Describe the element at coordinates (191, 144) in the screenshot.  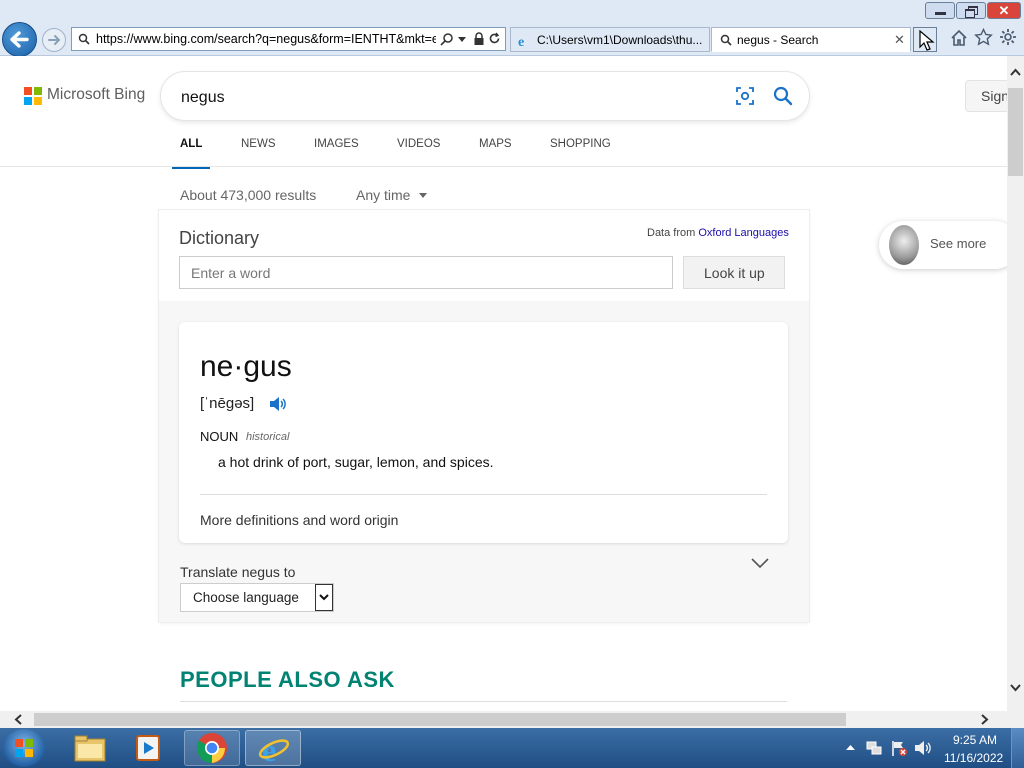
I see `nav-label: ALL` at that location.